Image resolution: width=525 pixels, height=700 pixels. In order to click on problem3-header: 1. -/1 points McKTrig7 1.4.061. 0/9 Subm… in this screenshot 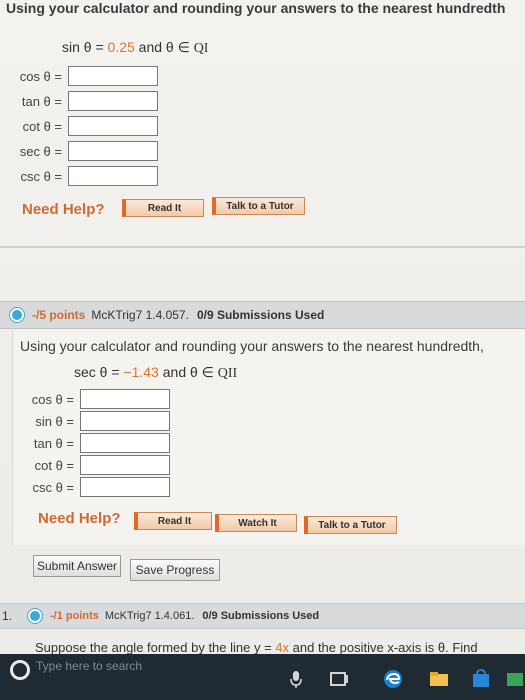, I will do `click(262, 616)`.